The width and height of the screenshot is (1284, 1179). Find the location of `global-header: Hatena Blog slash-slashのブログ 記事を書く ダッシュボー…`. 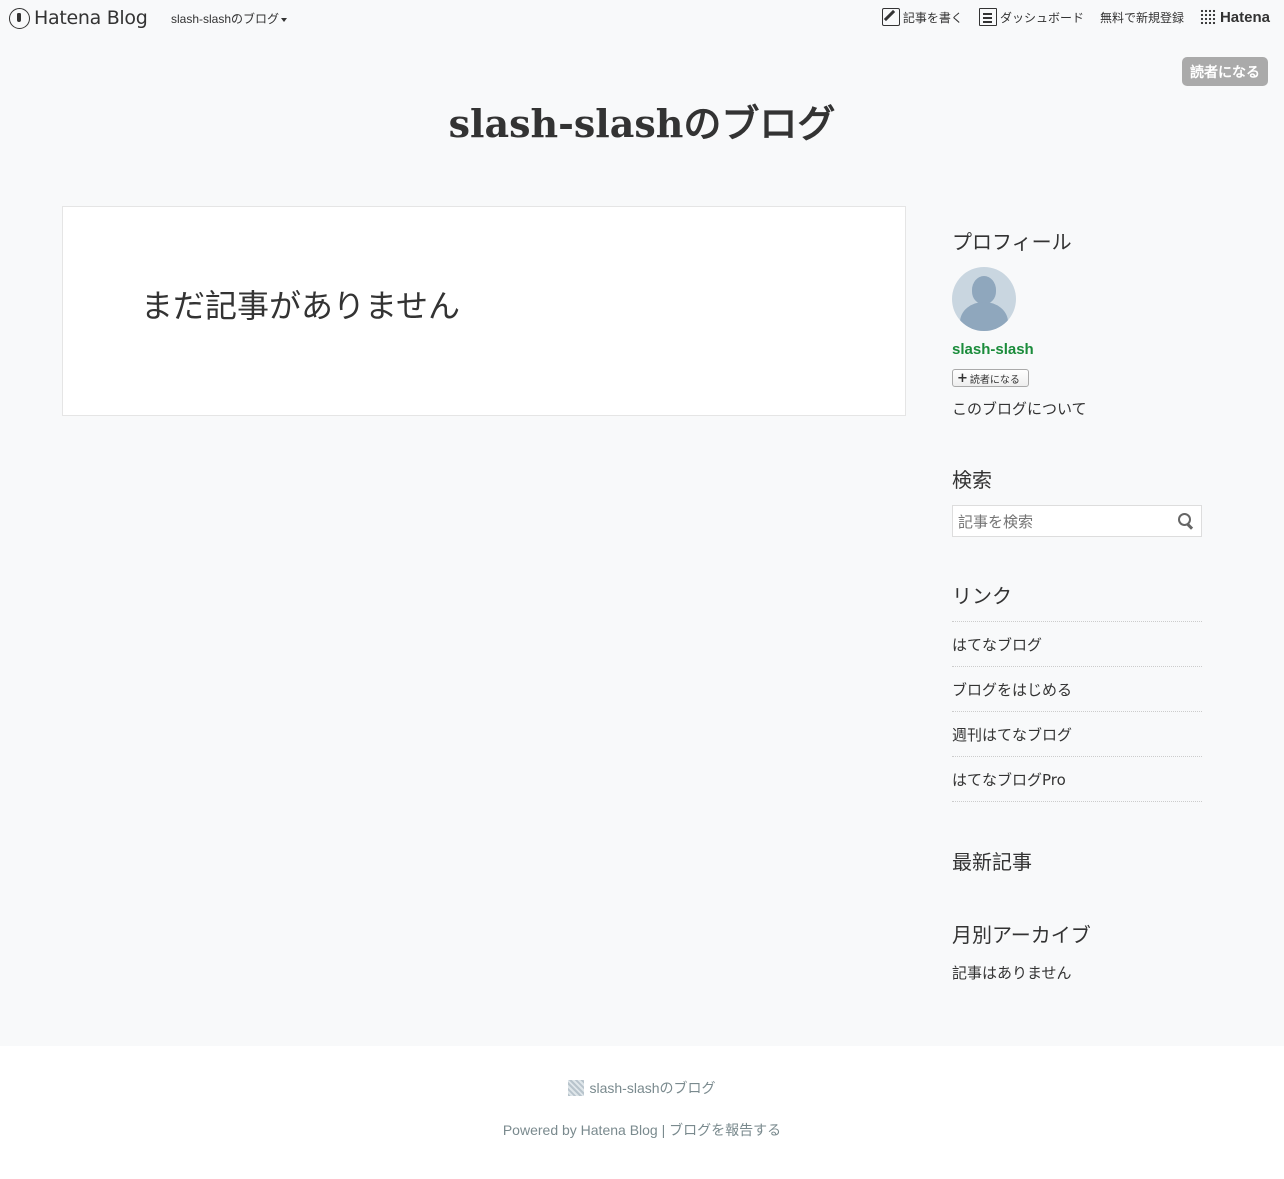

global-header: Hatena Blog slash-slashのブログ 記事を書く ダッシュボー… is located at coordinates (642, 18).